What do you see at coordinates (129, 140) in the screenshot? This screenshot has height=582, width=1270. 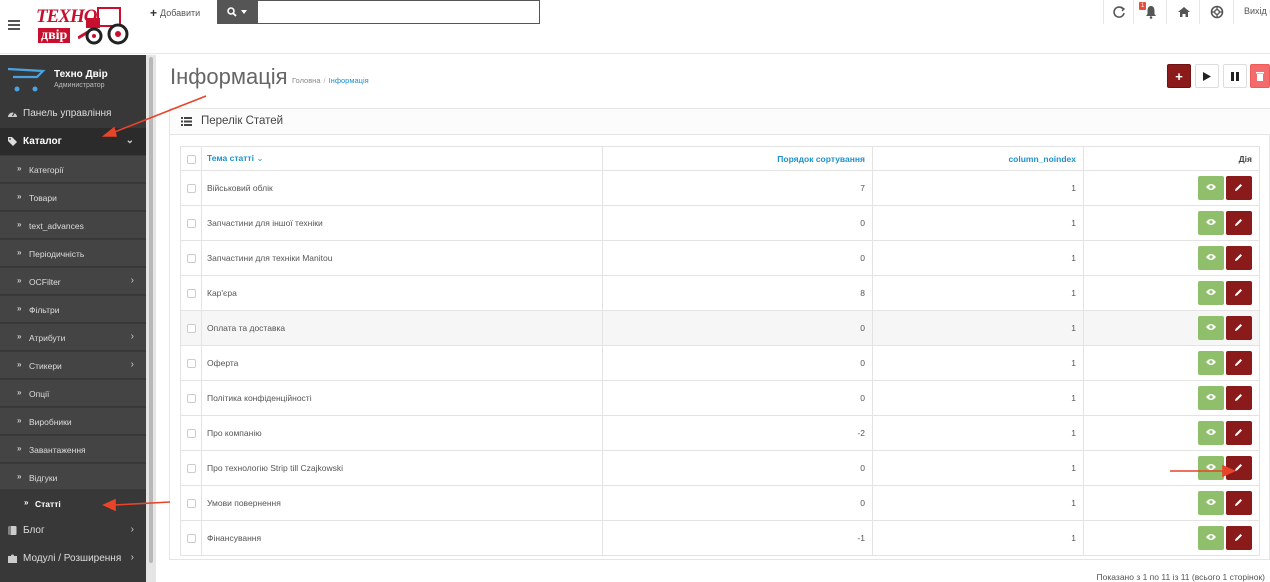 I see `chevron-down-icon: ⌄` at bounding box center [129, 140].